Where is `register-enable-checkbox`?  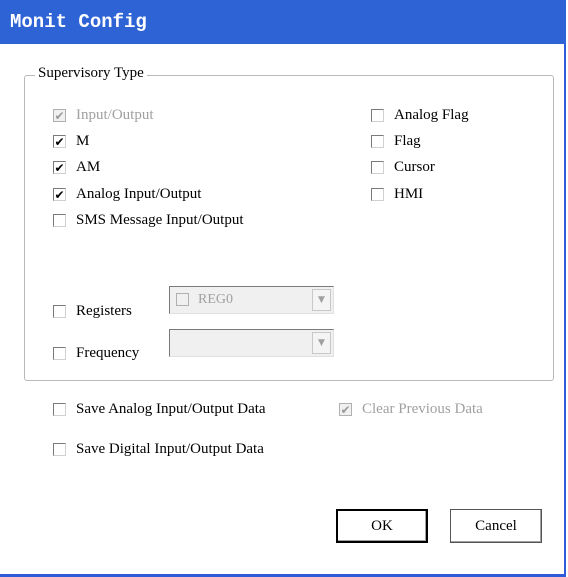
register-enable-checkbox is located at coordinates (182, 299).